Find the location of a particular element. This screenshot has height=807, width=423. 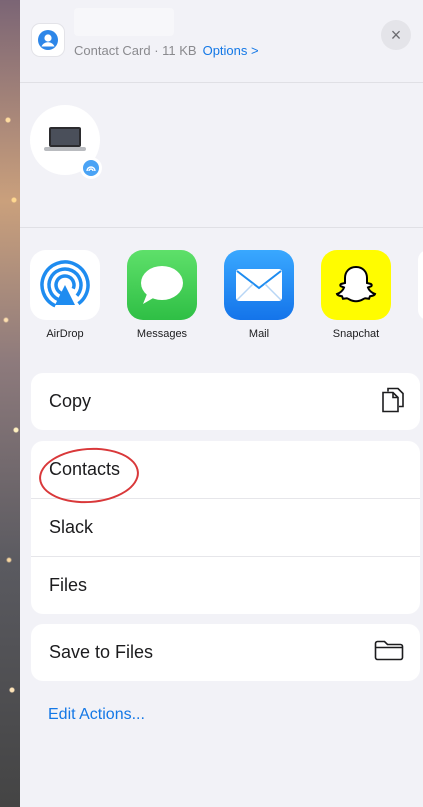

close-button: × is located at coordinates (396, 35).